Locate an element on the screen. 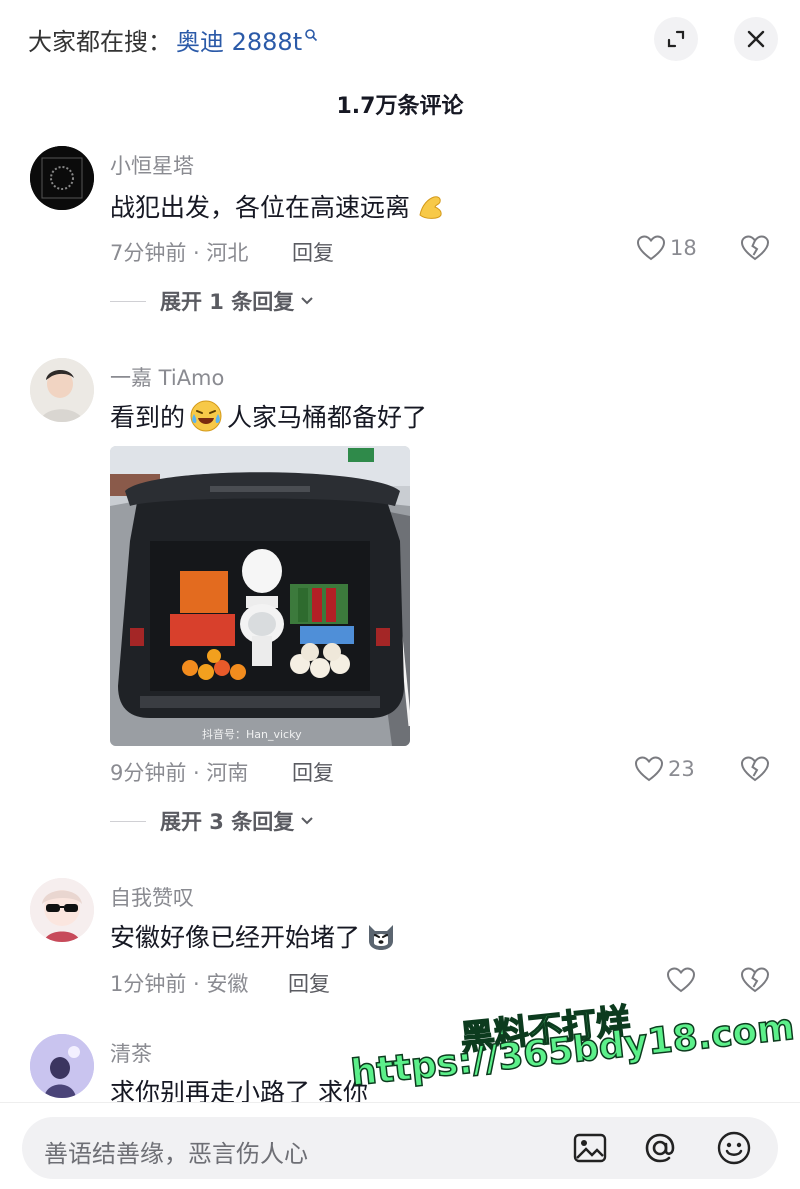  expand-replies-button: 展开 3 条回复 is located at coordinates (212, 821).